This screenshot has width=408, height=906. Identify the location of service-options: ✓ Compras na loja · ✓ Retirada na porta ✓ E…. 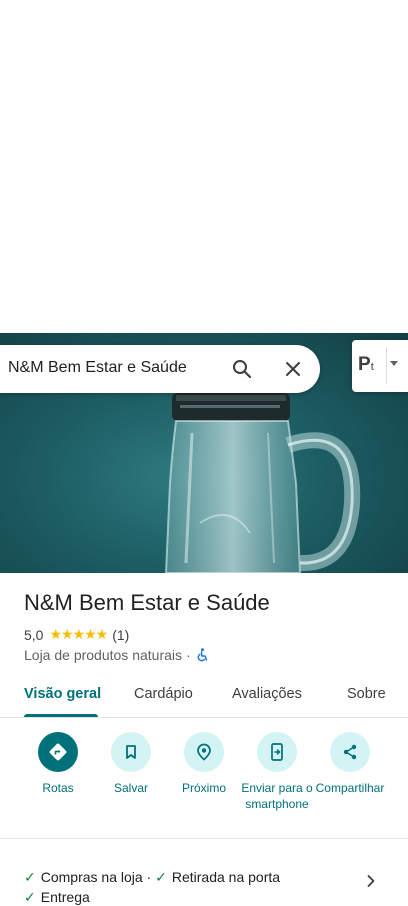
(194, 886).